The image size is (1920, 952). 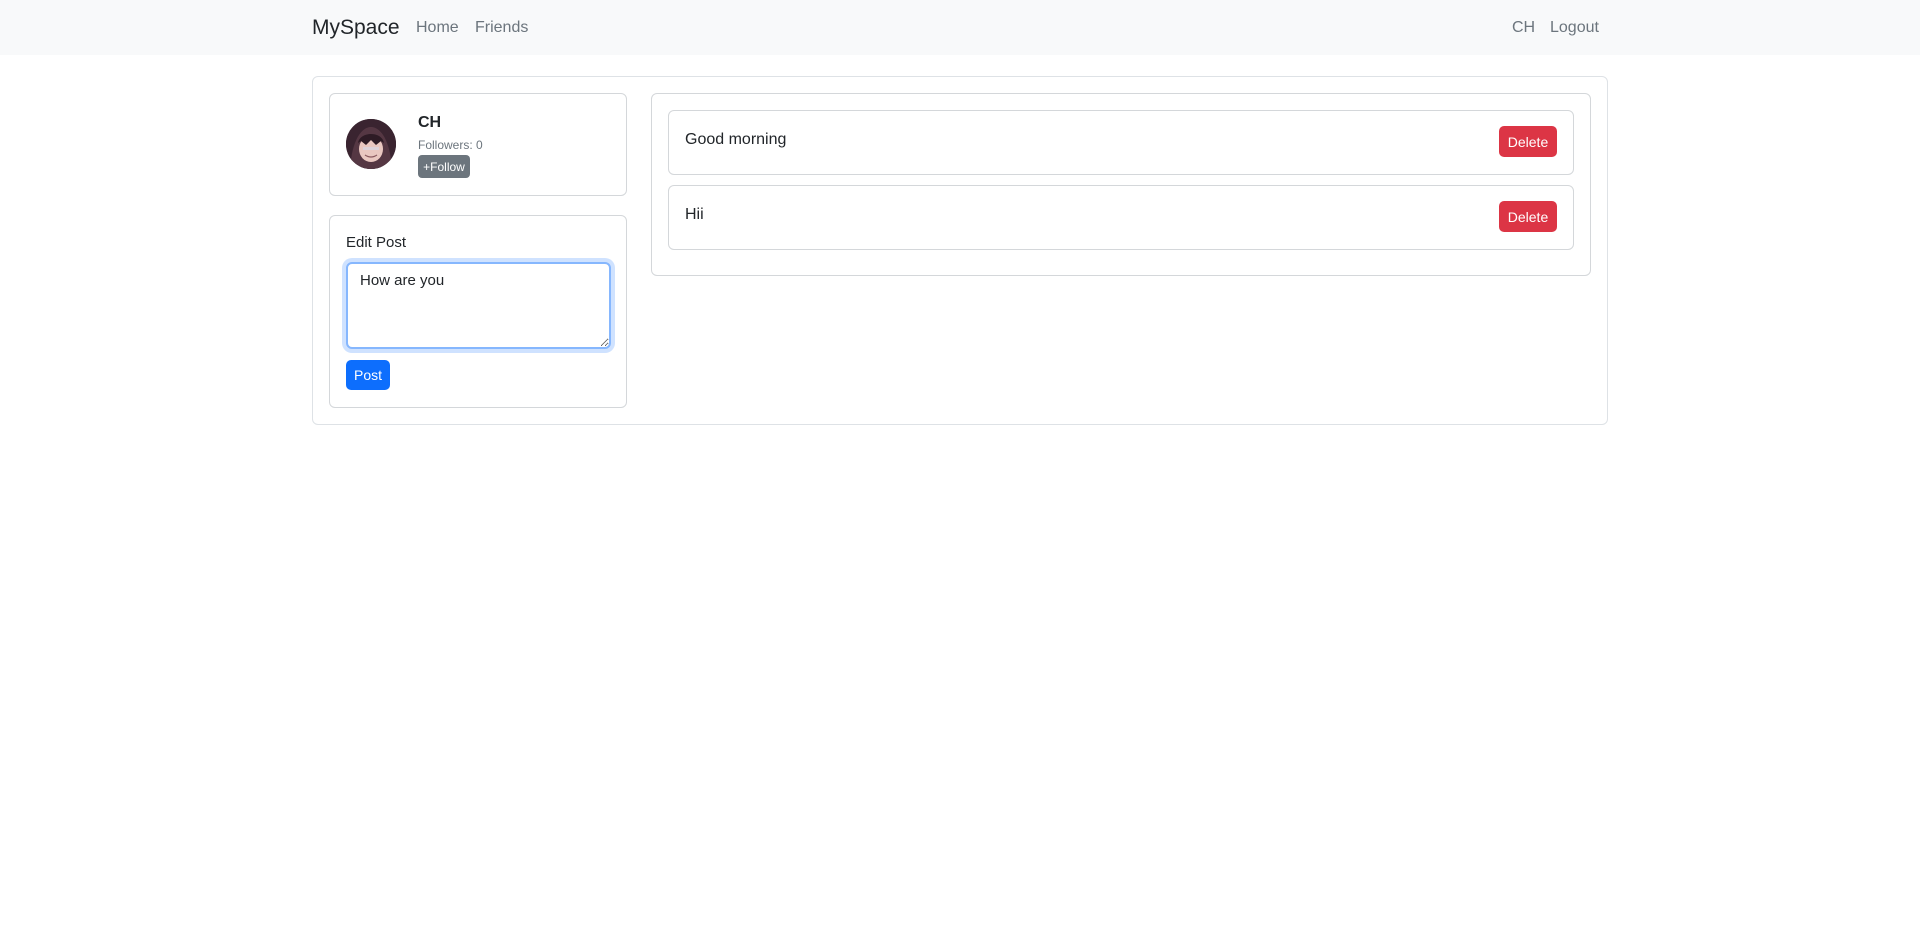 What do you see at coordinates (368, 375) in the screenshot?
I see `post-button: Post` at bounding box center [368, 375].